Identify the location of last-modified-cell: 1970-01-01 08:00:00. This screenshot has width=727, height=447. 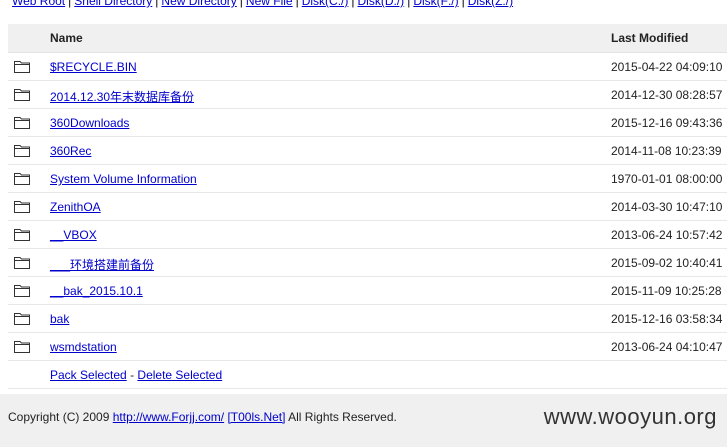
(667, 179).